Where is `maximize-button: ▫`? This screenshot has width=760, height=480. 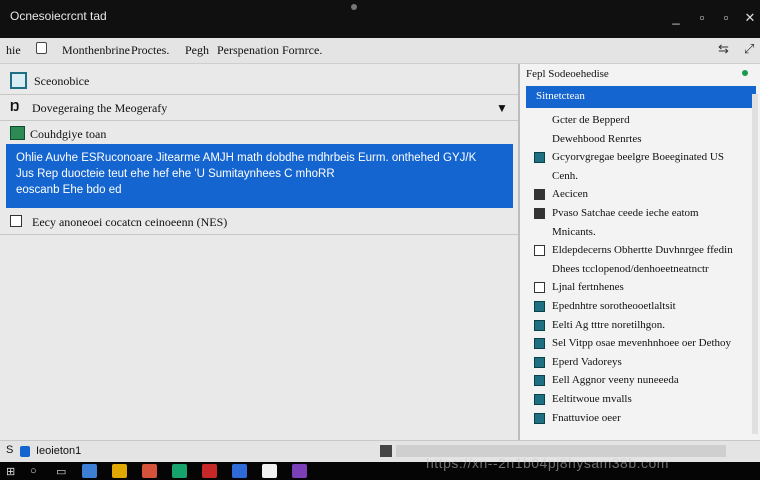
maximize-button: ▫ is located at coordinates (726, 18).